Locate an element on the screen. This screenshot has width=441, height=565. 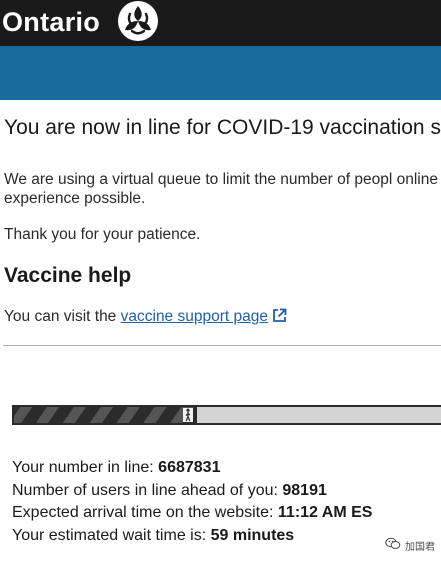
walking-person-icon is located at coordinates (188, 415).